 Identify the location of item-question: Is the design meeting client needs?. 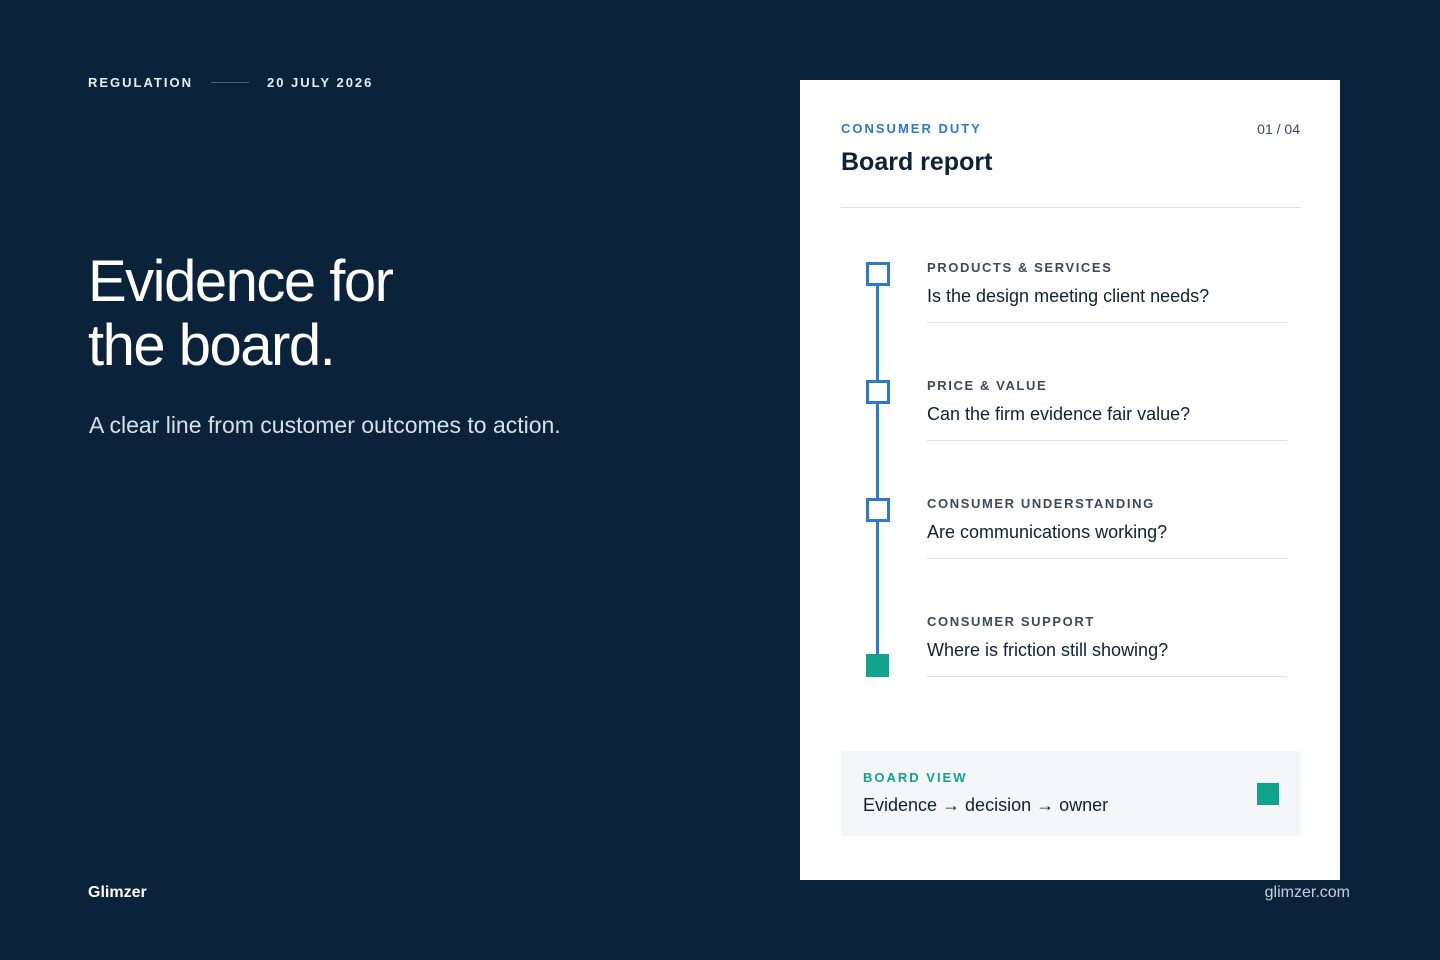
(1068, 296).